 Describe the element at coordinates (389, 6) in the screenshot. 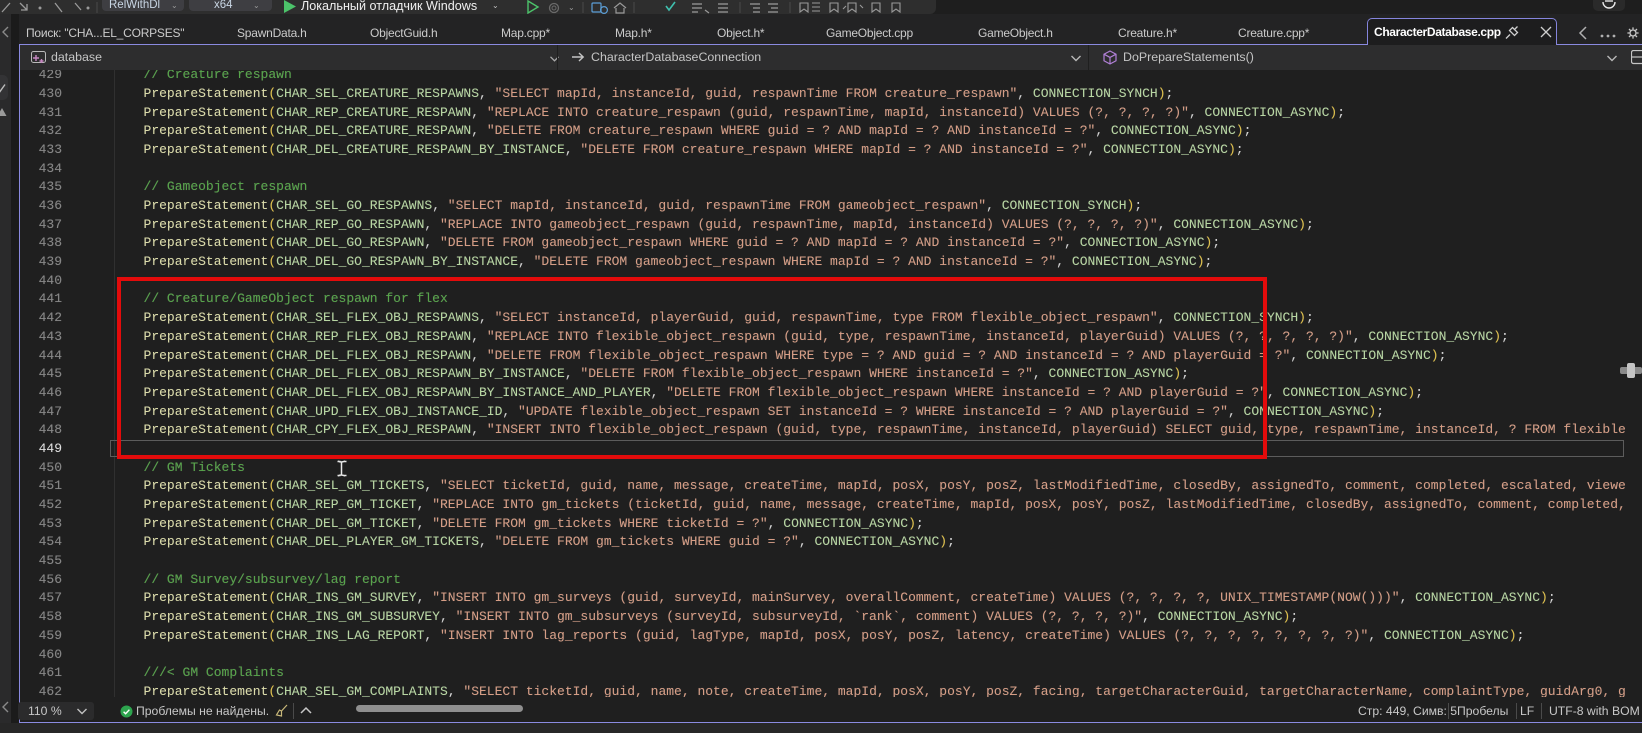

I see `svg-text: Локальный отладчик Windows` at that location.